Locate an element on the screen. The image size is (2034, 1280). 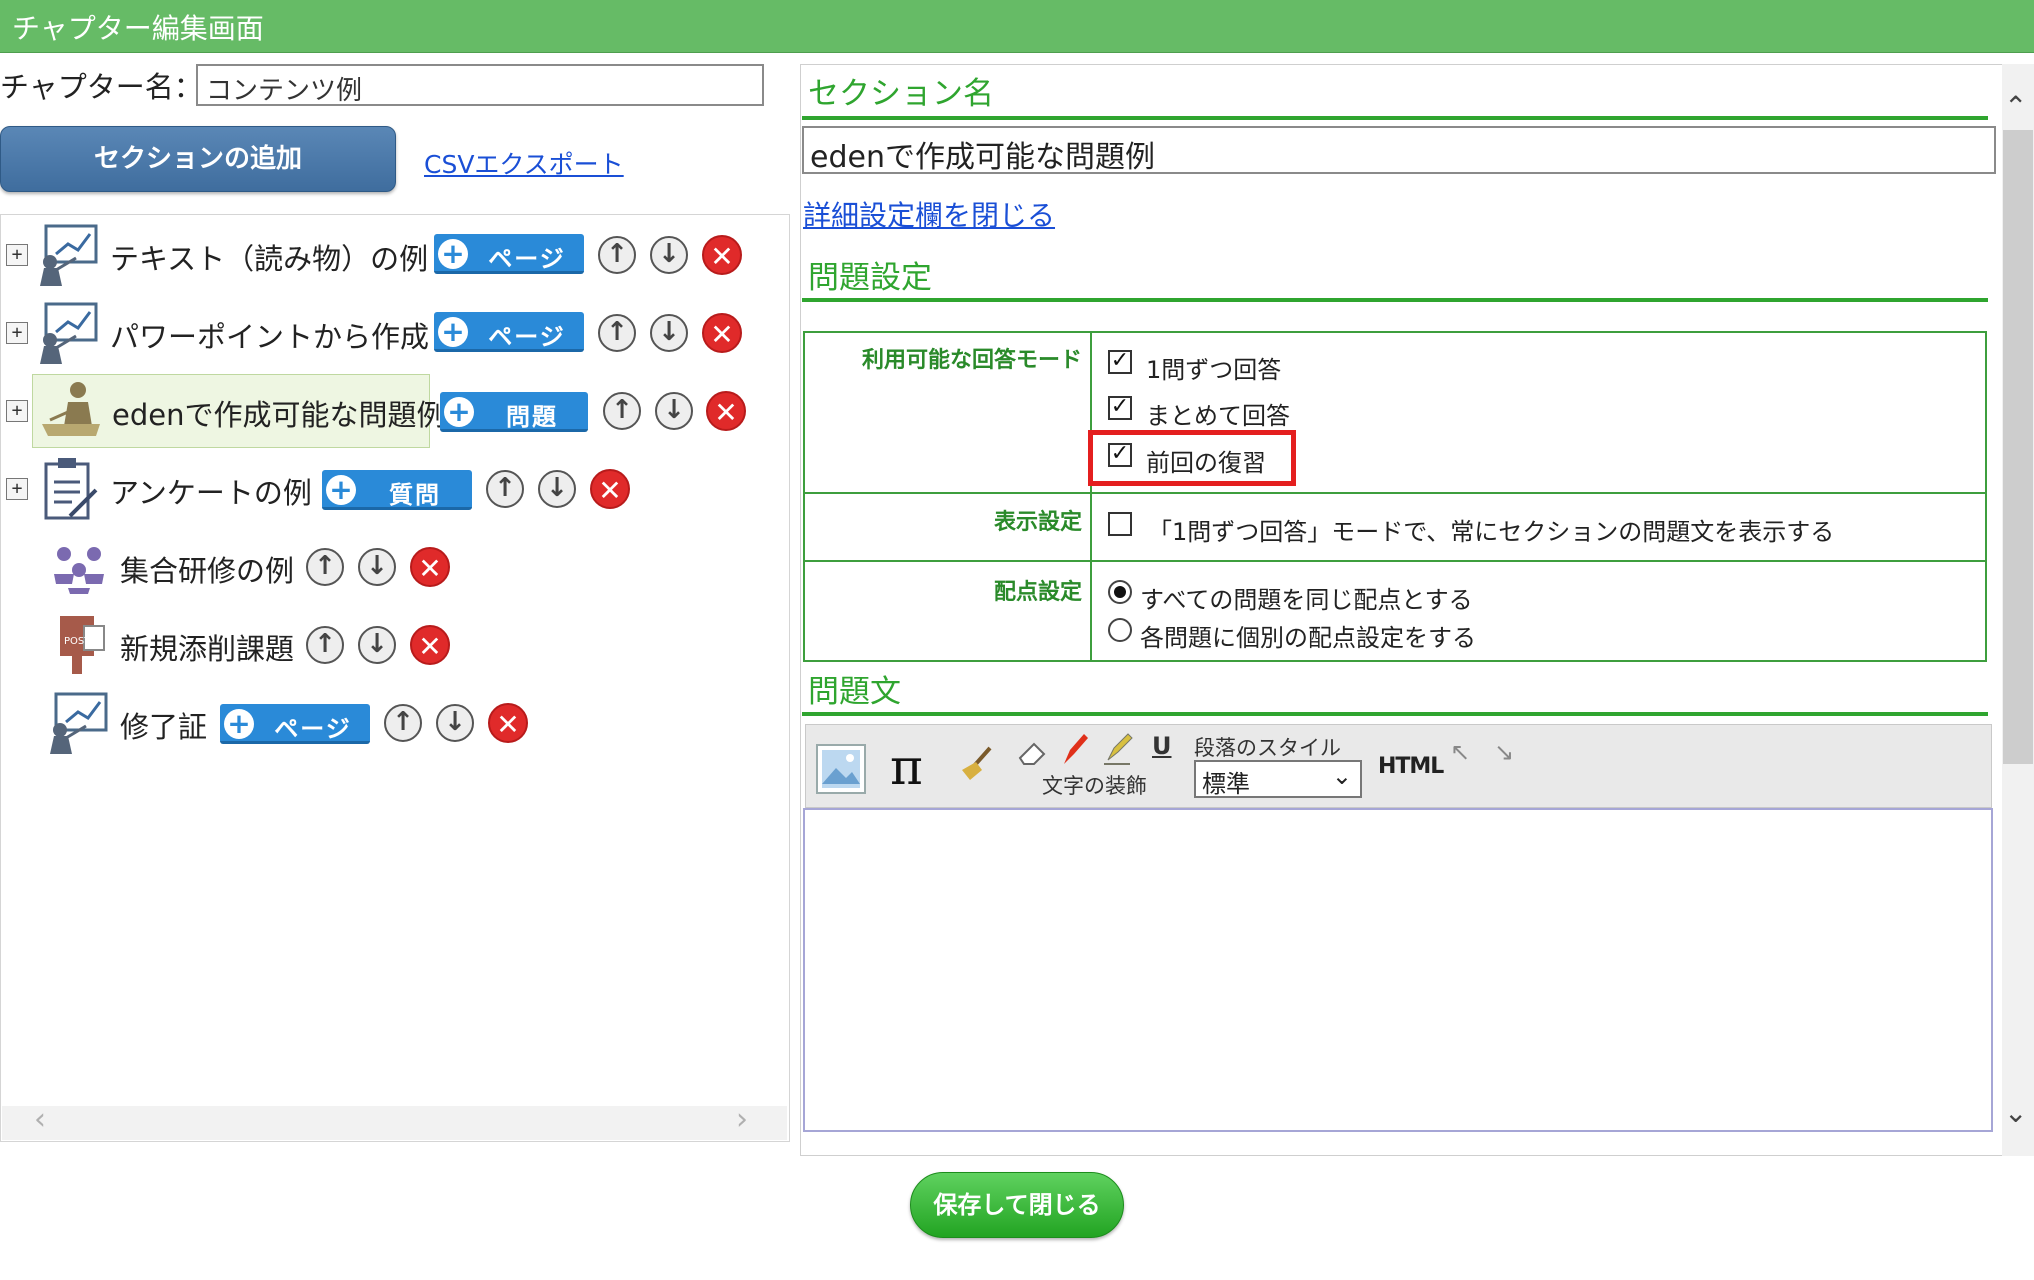
html-source-button: HTML is located at coordinates (1411, 766).